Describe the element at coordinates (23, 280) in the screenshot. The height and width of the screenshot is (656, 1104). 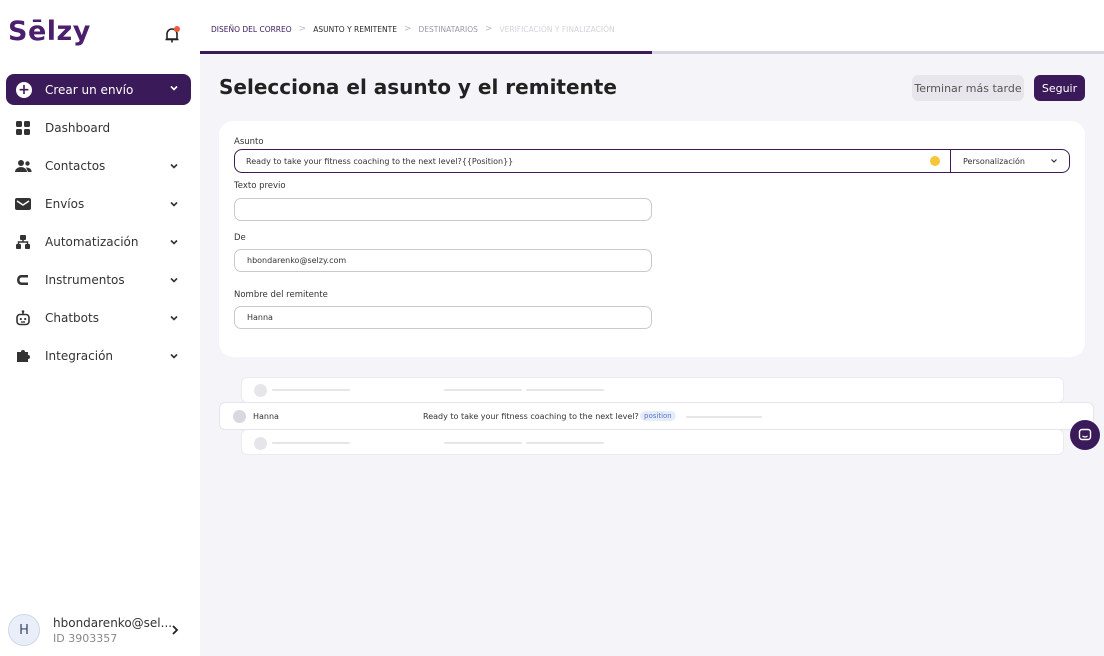
I see `tools-icon` at that location.